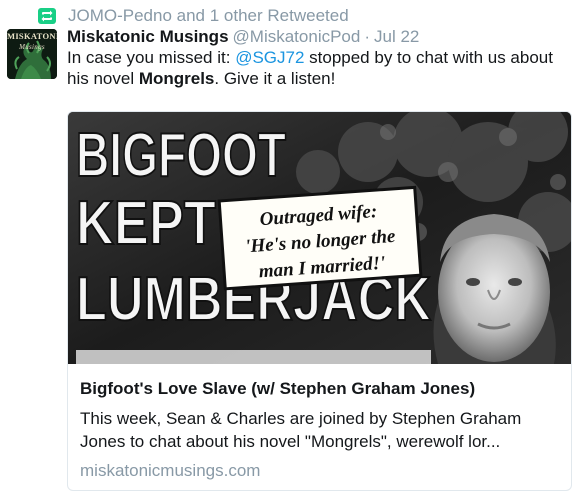  What do you see at coordinates (148, 37) in the screenshot?
I see `user-name: Miskatonic Musings` at bounding box center [148, 37].